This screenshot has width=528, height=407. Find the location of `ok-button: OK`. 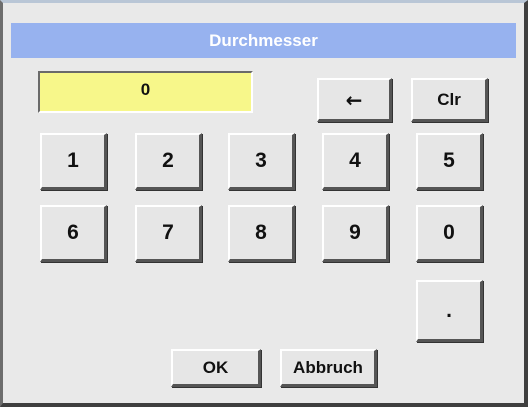

ok-button: OK is located at coordinates (216, 368).